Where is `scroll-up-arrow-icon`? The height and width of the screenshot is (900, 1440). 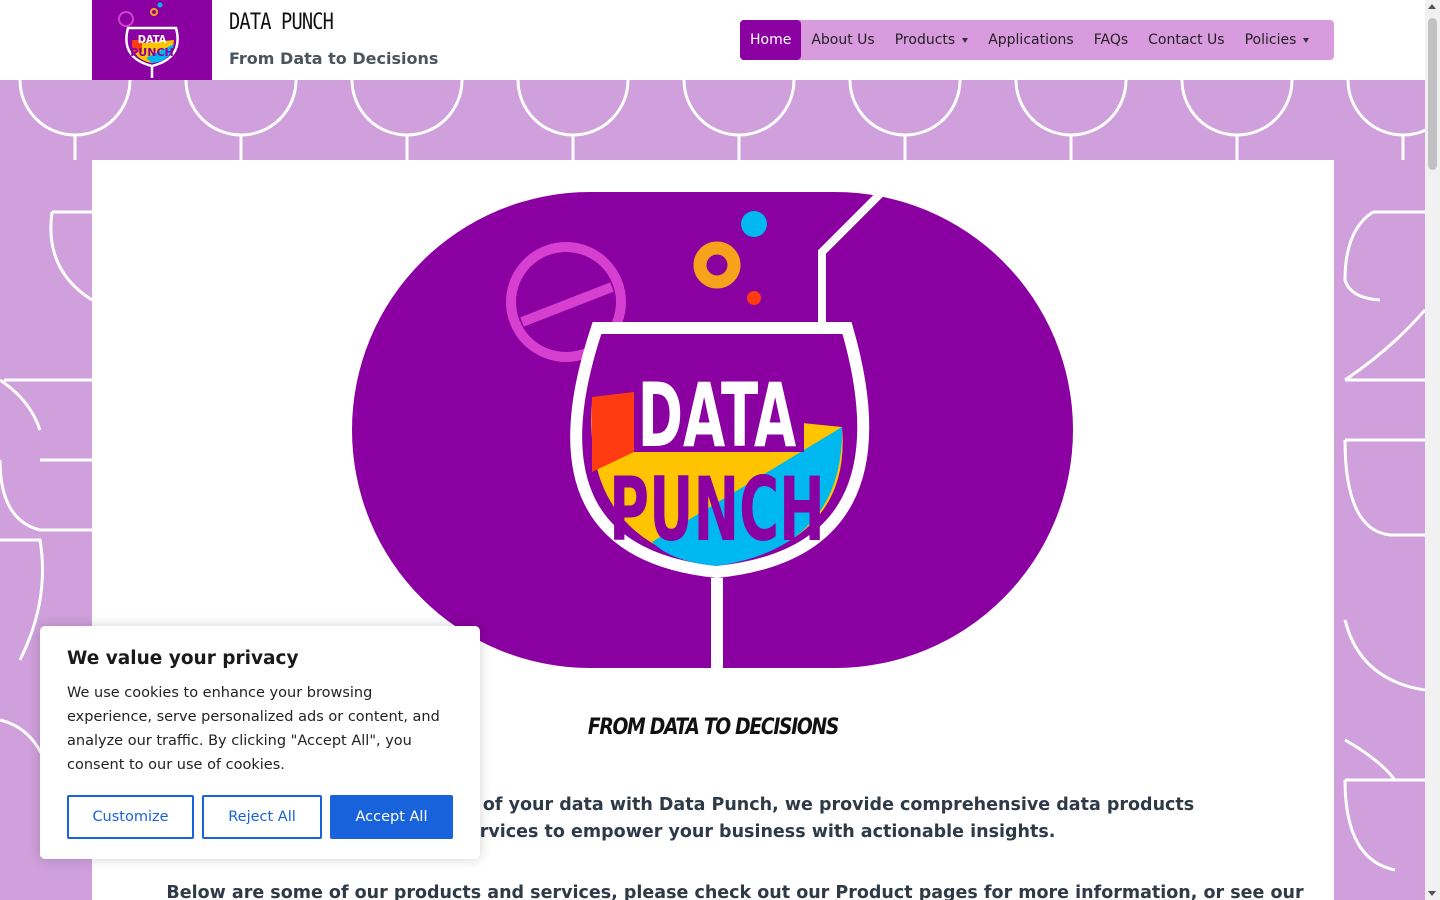
scroll-up-arrow-icon is located at coordinates (1432, 6).